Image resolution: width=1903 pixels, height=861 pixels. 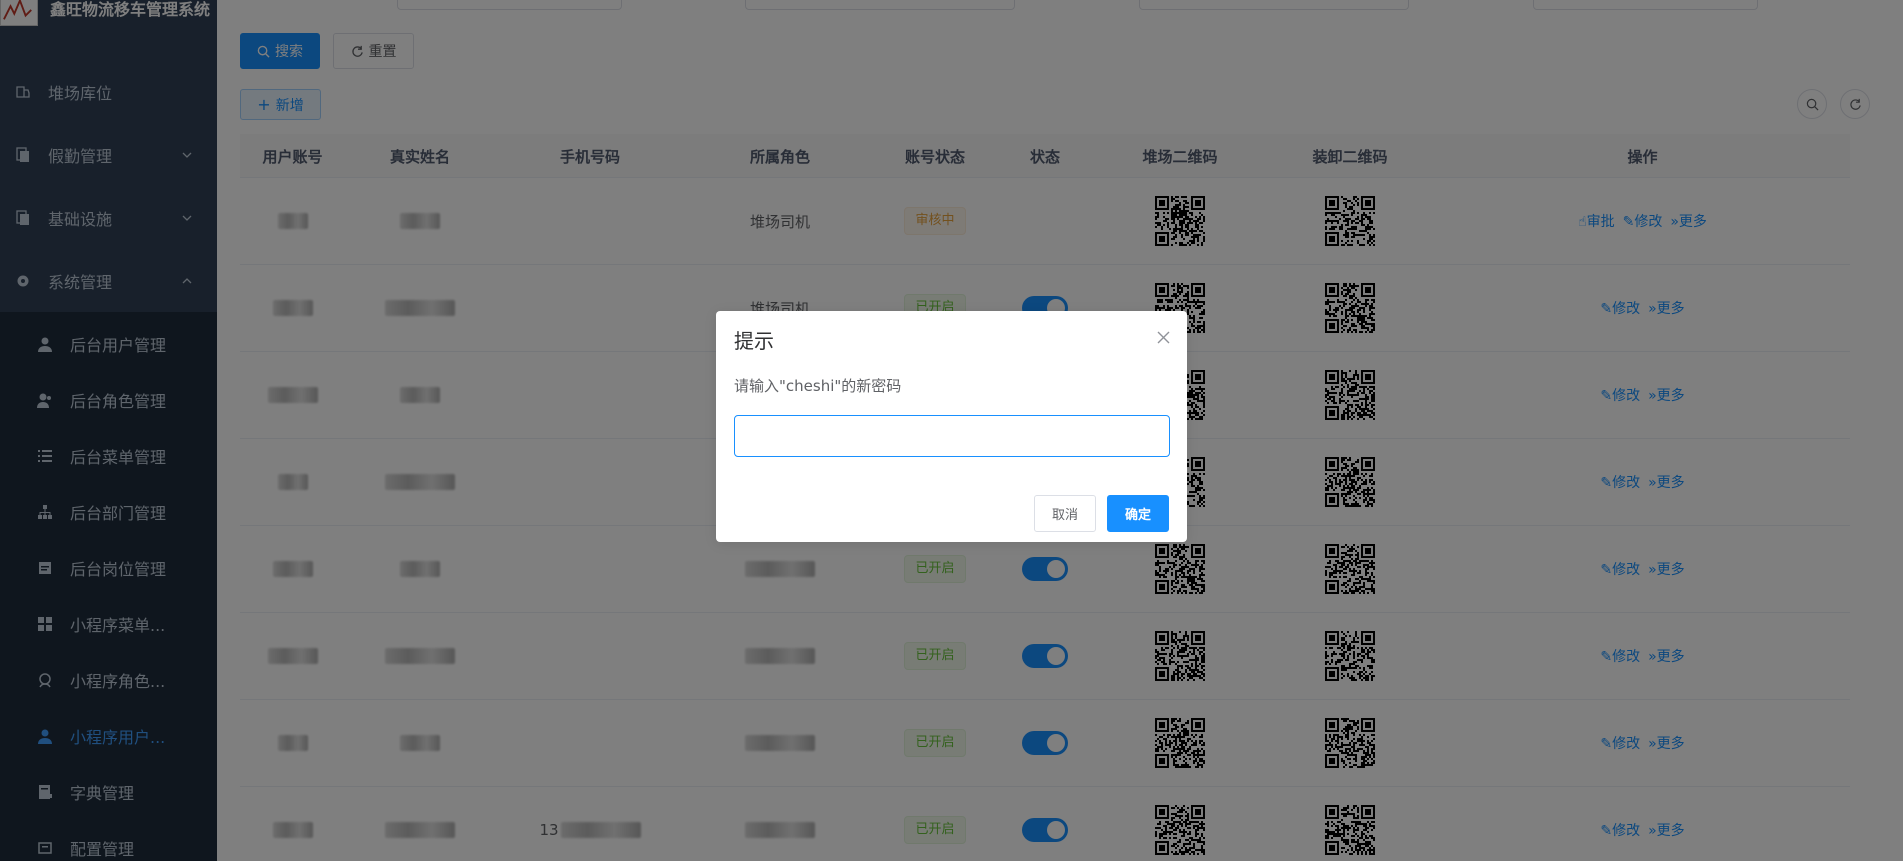 I want to click on prompt-dialog: 提示 请输入"cheshi"的新密码 取消 确定, so click(x=951, y=426).